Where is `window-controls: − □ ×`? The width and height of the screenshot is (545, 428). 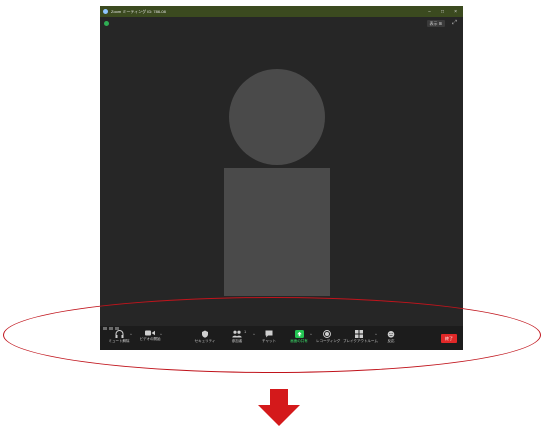
window-controls: − □ × is located at coordinates (442, 11).